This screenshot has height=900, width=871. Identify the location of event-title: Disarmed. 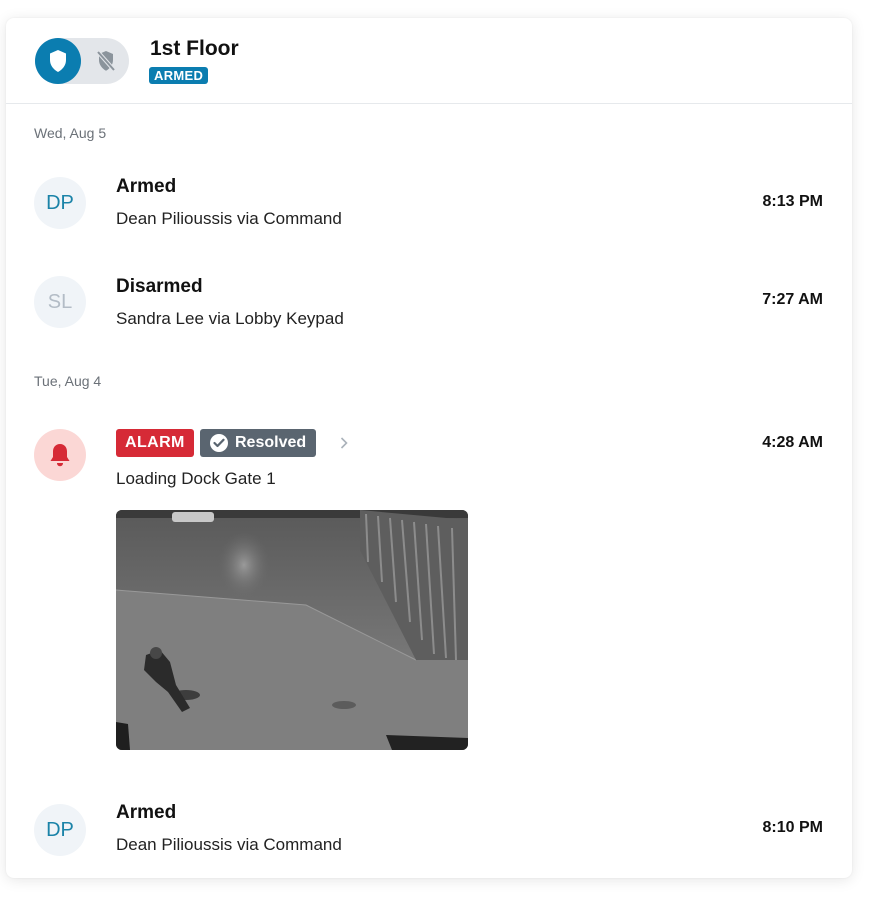
(159, 286).